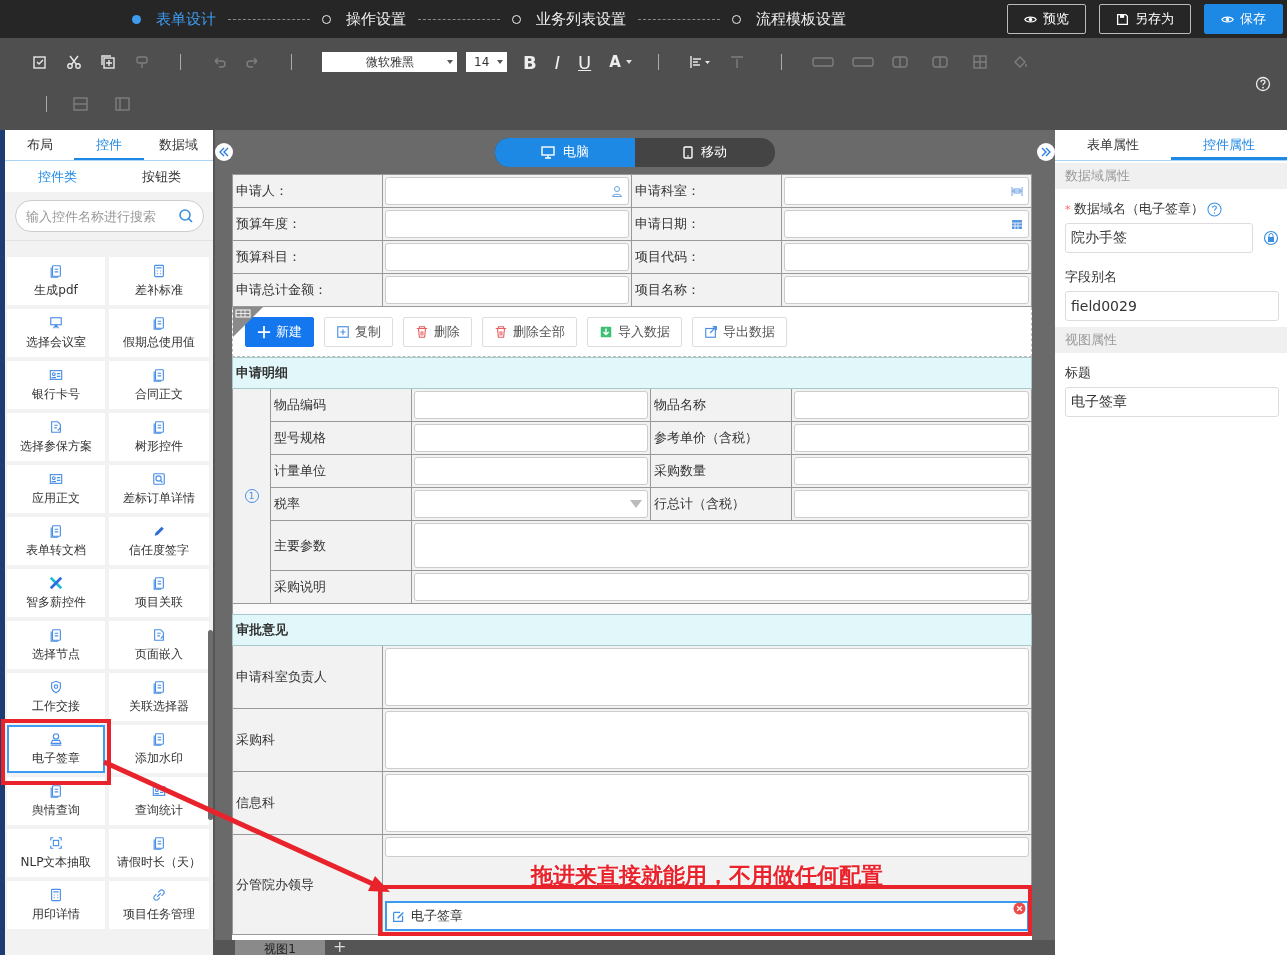  What do you see at coordinates (174, 19) in the screenshot?
I see `step-tab: 表单设计` at bounding box center [174, 19].